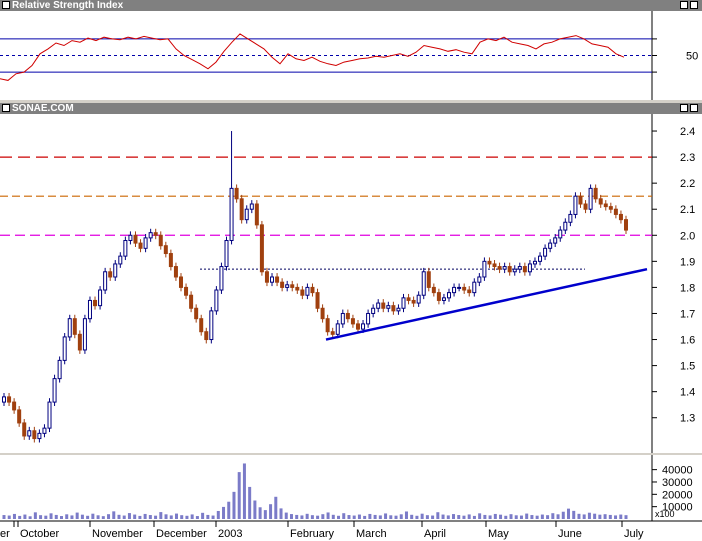  What do you see at coordinates (312, 57) in the screenshot?
I see `rsi-line` at bounding box center [312, 57].